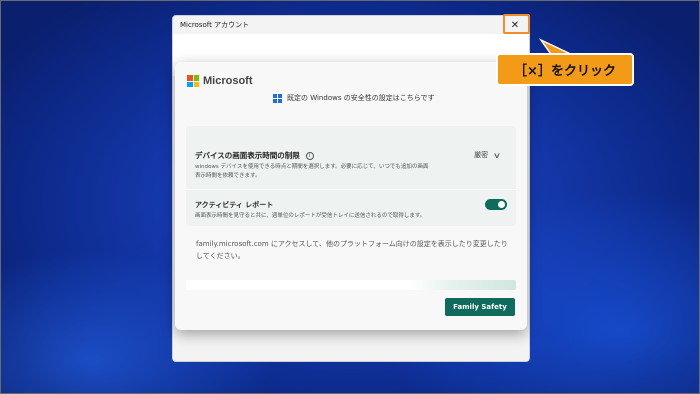  What do you see at coordinates (309, 155) in the screenshot?
I see `info-icon: i` at bounding box center [309, 155].